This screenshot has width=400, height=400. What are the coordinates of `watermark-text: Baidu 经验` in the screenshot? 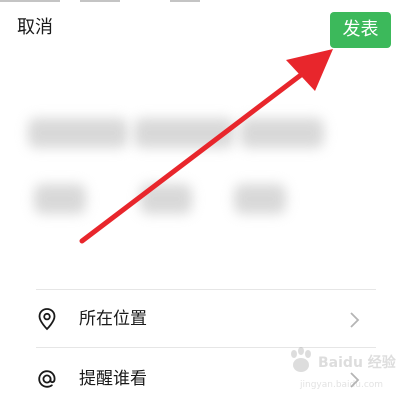 It's located at (357, 363).